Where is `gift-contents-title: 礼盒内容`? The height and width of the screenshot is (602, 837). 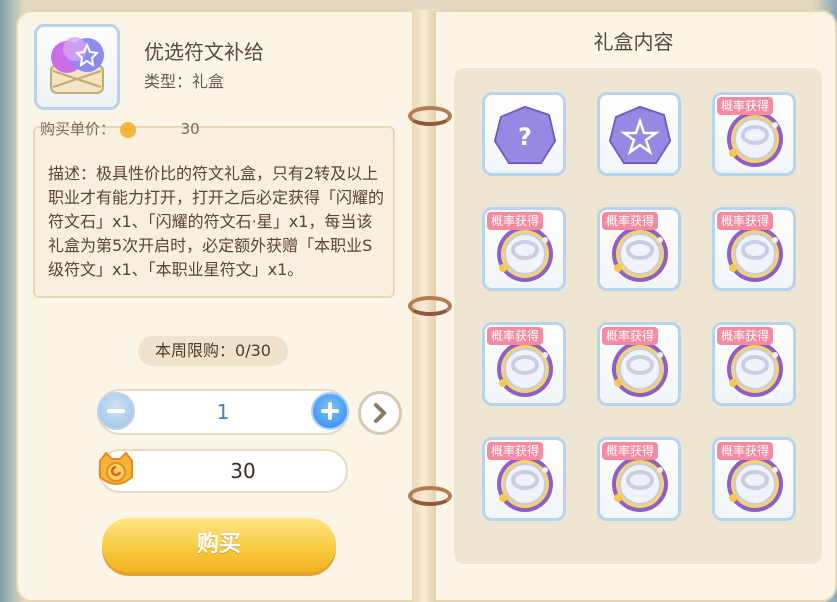 gift-contents-title: 礼盒内容 is located at coordinates (633, 42).